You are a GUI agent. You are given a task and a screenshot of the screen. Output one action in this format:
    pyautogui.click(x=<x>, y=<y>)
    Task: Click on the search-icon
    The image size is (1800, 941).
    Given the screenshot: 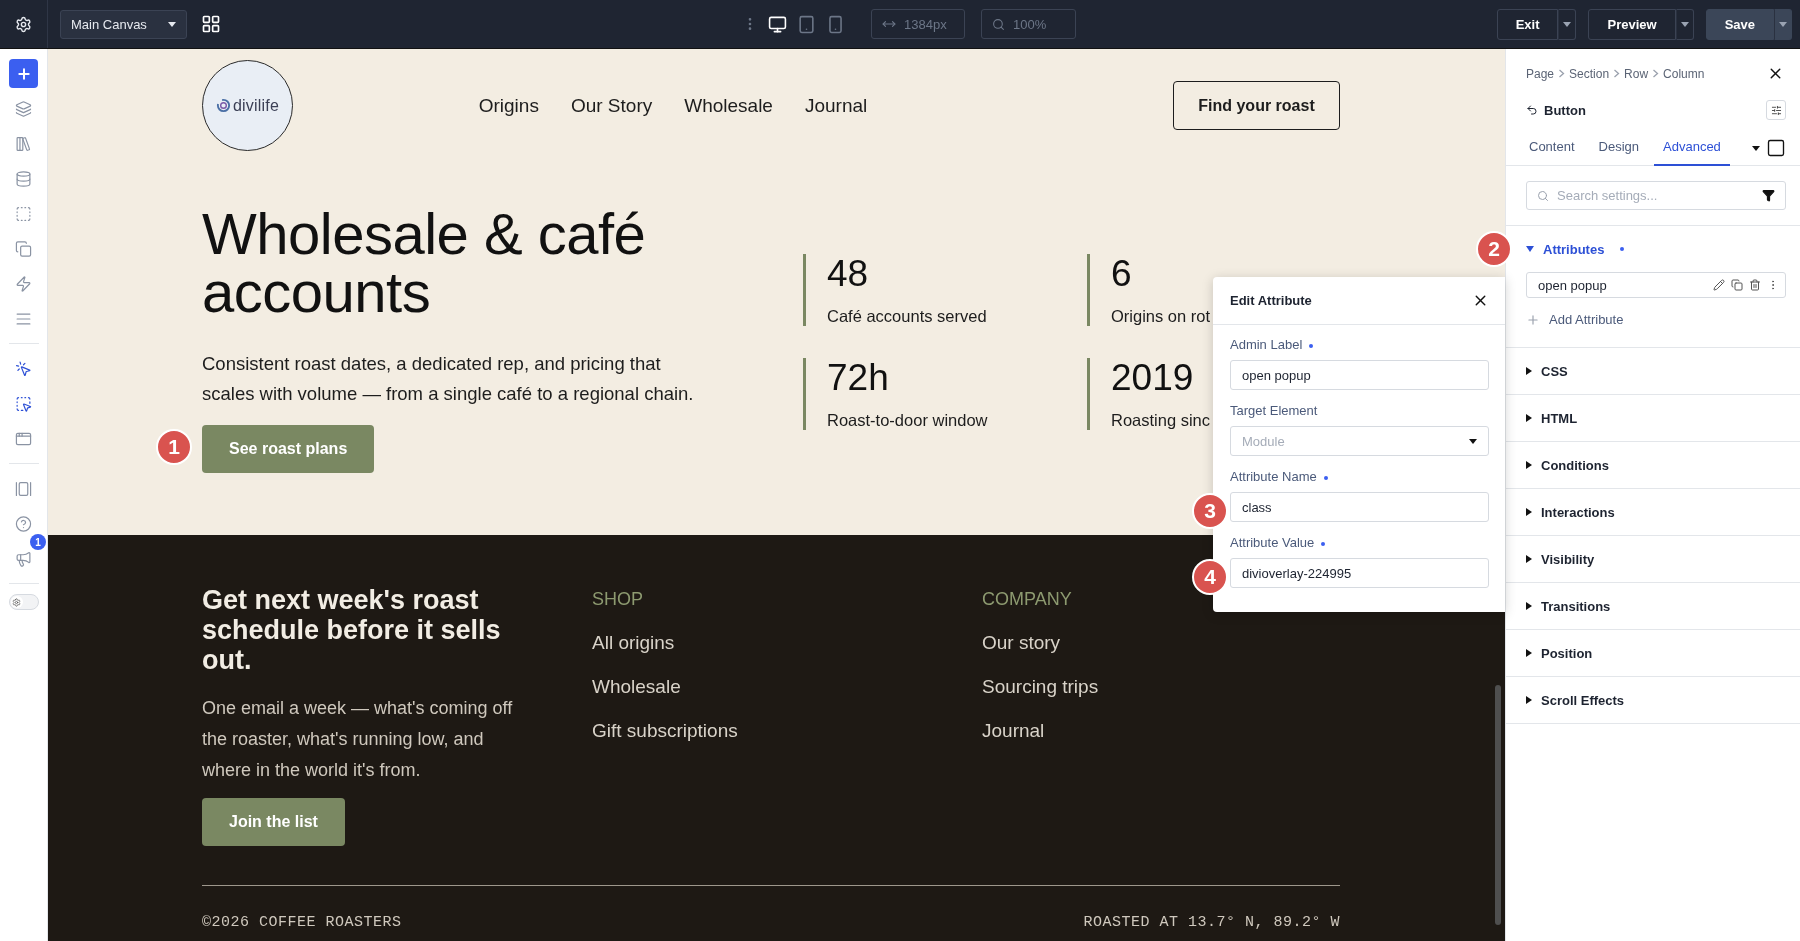 What is the action you would take?
    pyautogui.click(x=1543, y=195)
    